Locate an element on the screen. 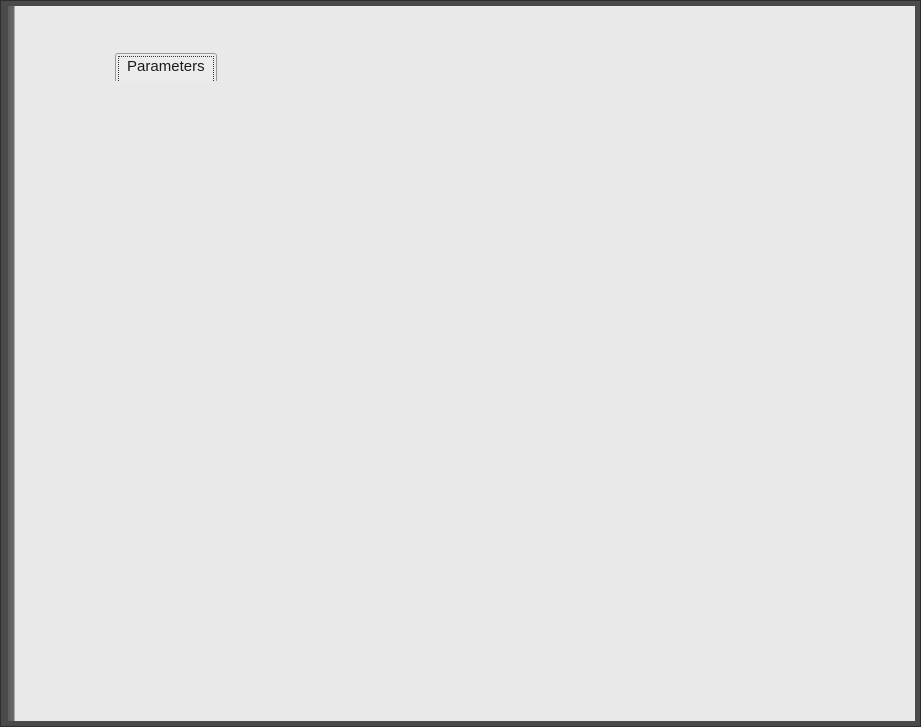 Image resolution: width=921 pixels, height=727 pixels. footer-bar: OK Cancel is located at coordinates (461, 689).